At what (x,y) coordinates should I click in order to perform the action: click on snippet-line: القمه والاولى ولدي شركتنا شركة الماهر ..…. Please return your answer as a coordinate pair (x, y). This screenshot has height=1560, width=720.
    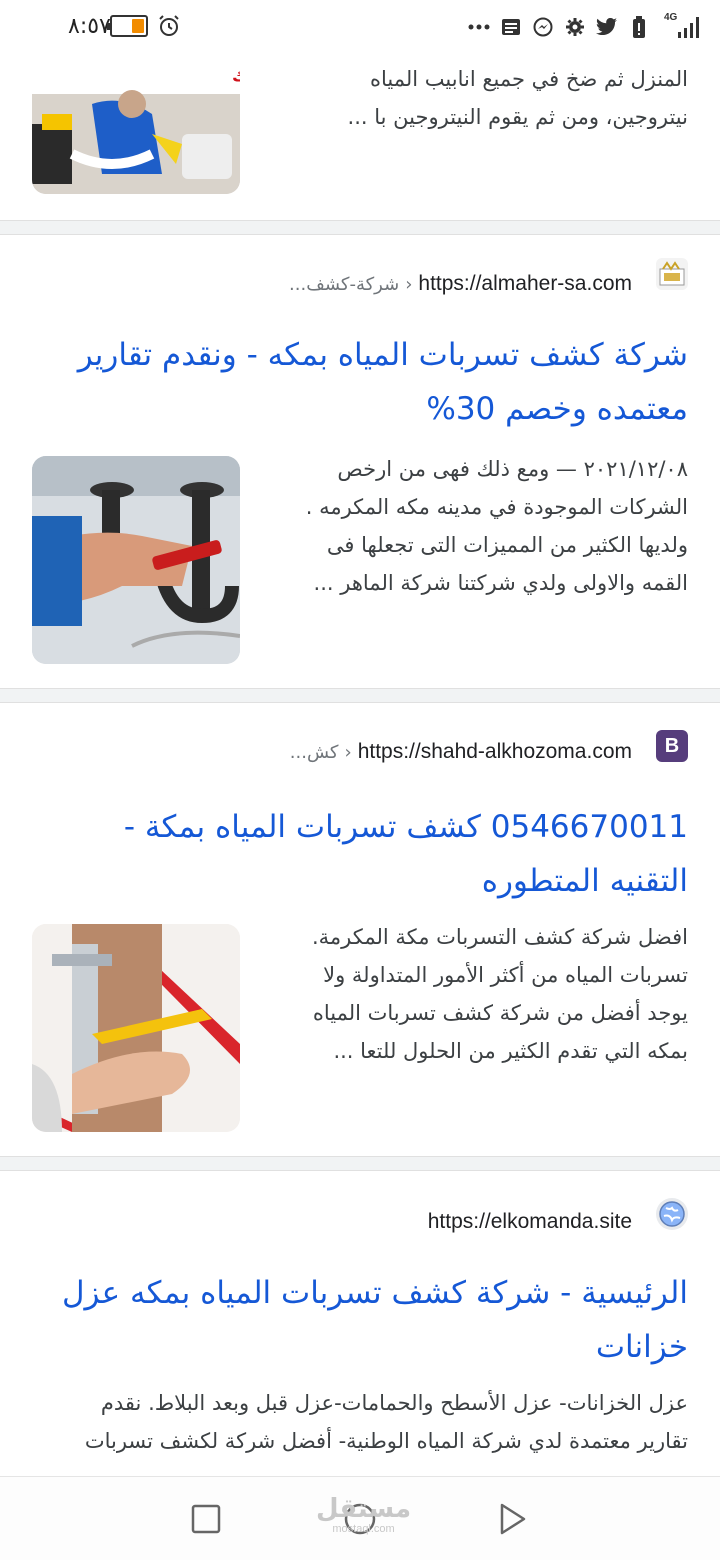
    Looking at the image, I should click on (500, 583).